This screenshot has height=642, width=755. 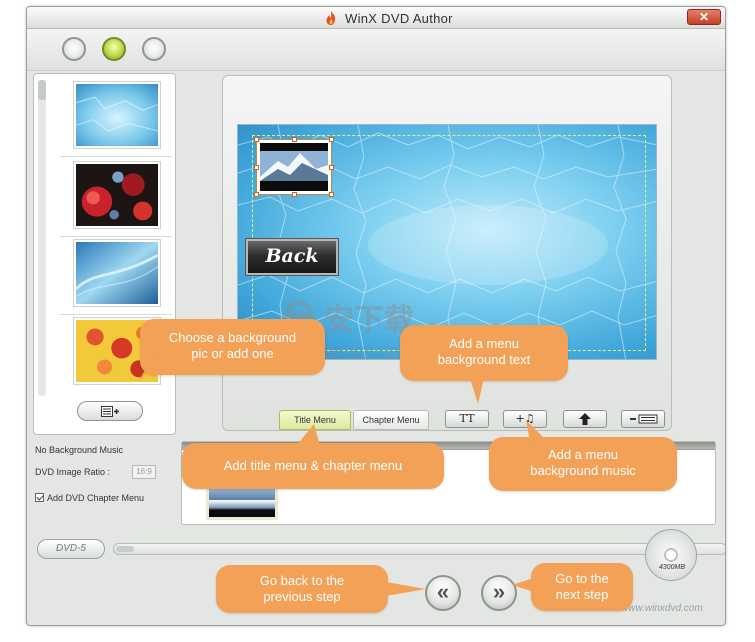 What do you see at coordinates (42, 238) in the screenshot?
I see `thumbnail-scrollbar` at bounding box center [42, 238].